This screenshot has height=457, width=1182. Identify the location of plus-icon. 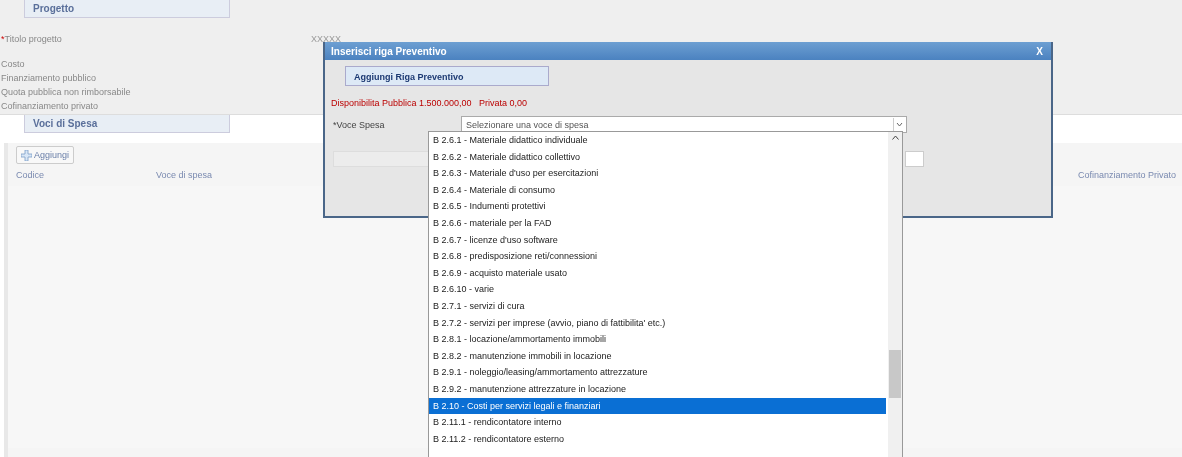
(26, 155).